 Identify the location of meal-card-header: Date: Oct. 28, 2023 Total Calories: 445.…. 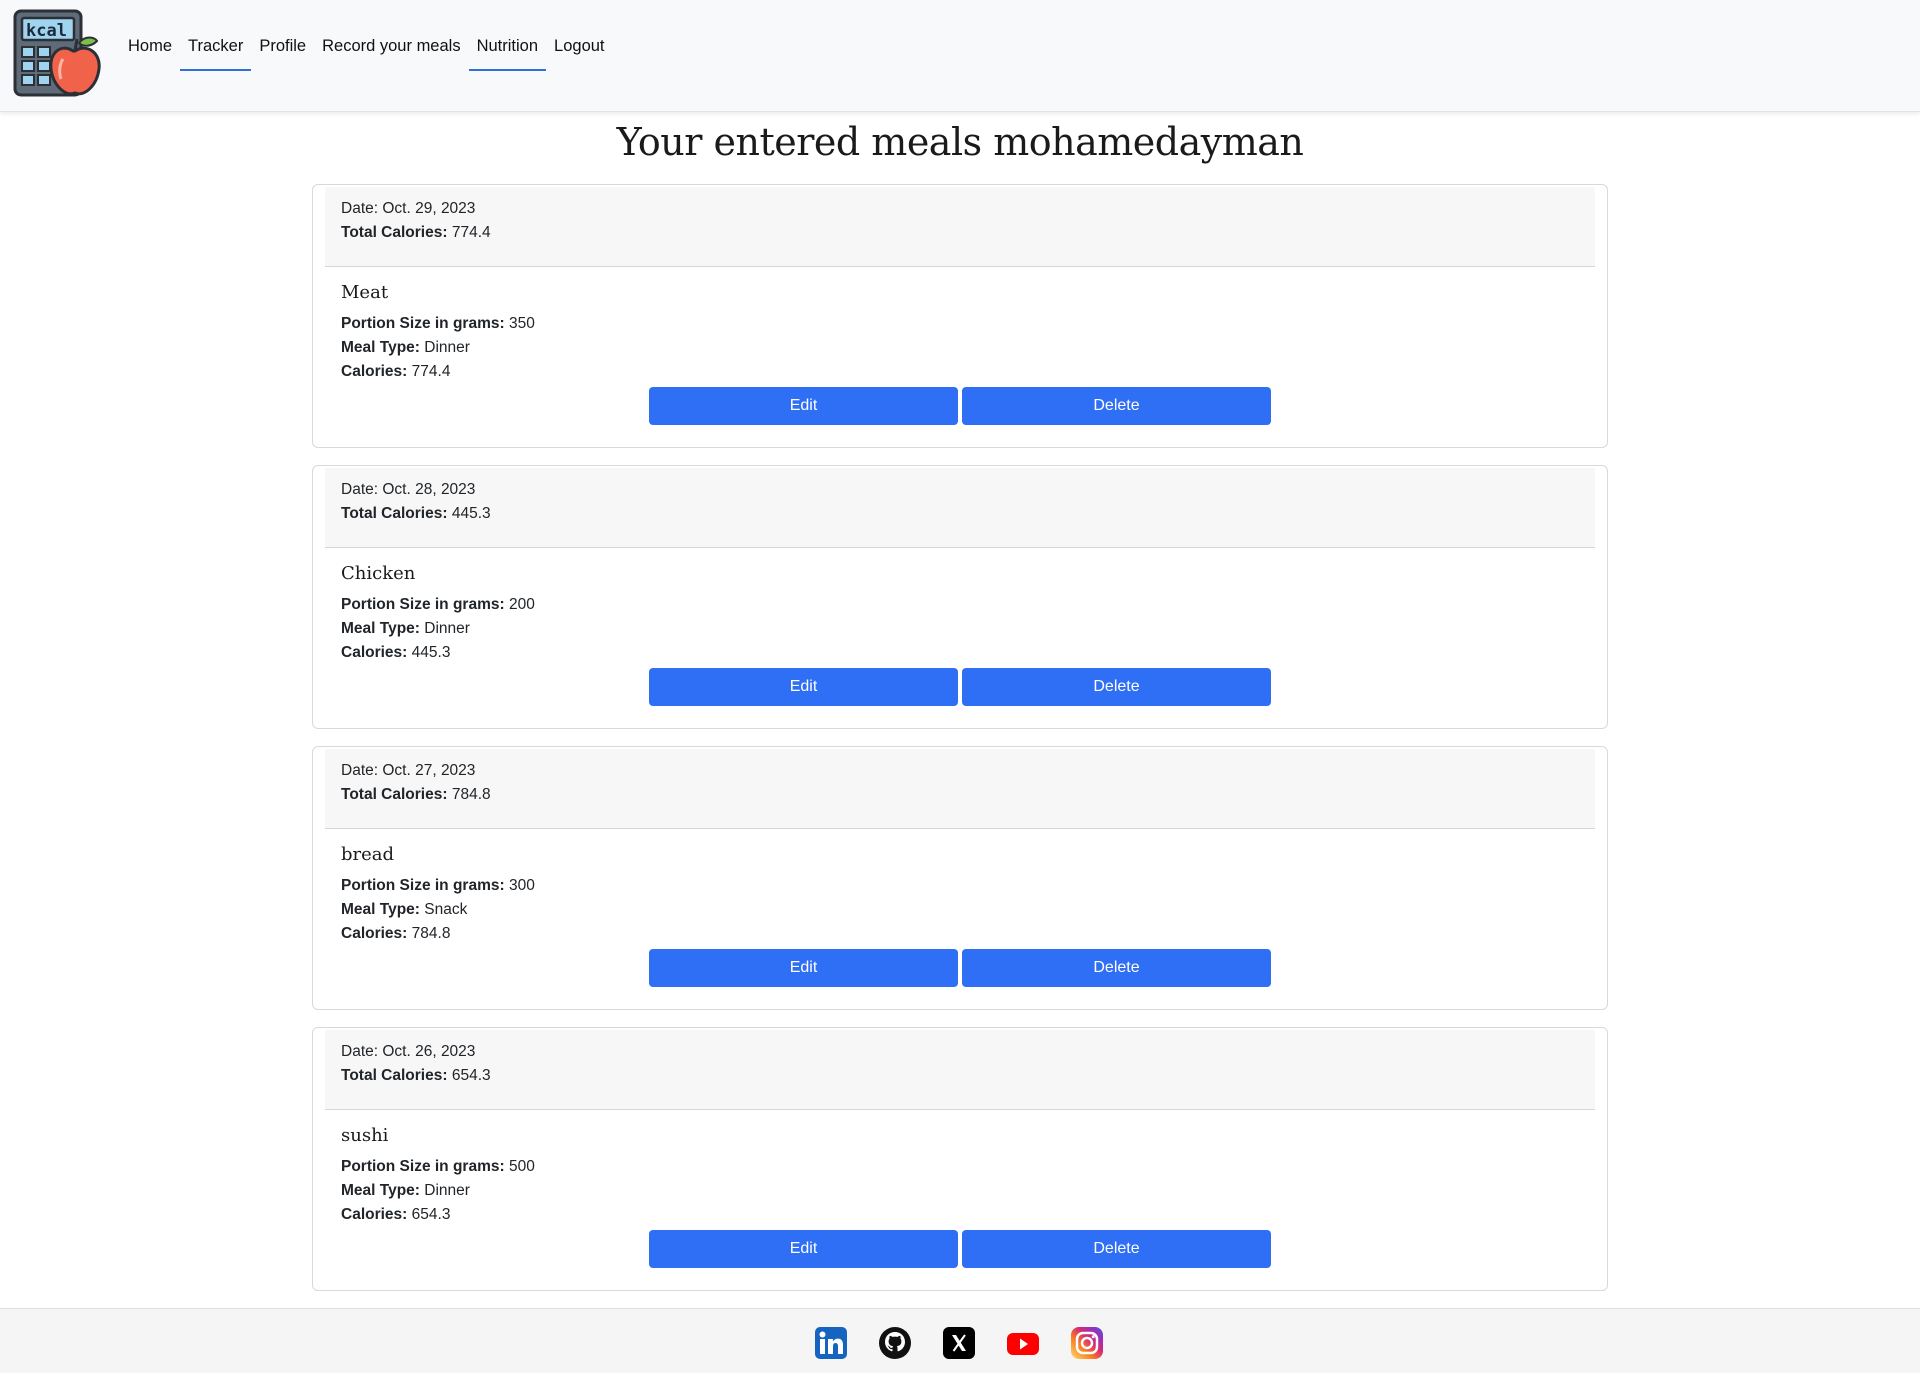
(960, 508).